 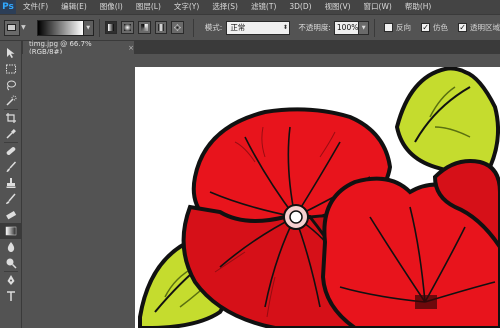 I want to click on menu-type: 文字(Y), so click(x=186, y=7).